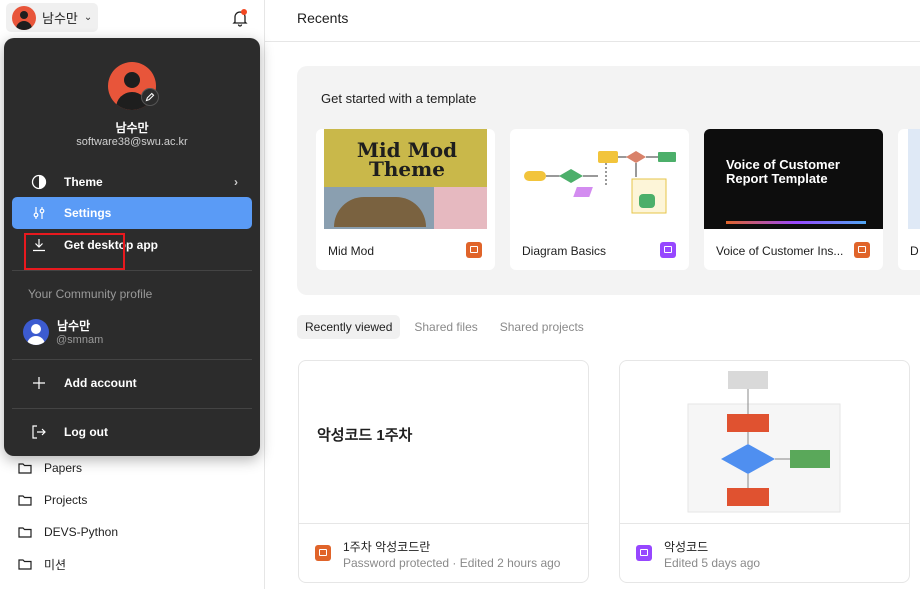 The image size is (920, 589). I want to click on file-thumbnail, so click(764, 442).